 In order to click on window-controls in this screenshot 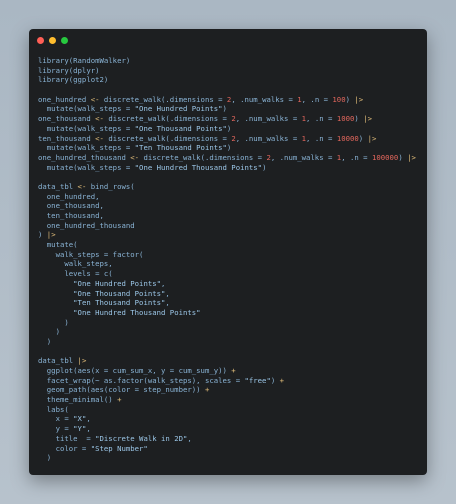, I will do `click(52, 40)`.